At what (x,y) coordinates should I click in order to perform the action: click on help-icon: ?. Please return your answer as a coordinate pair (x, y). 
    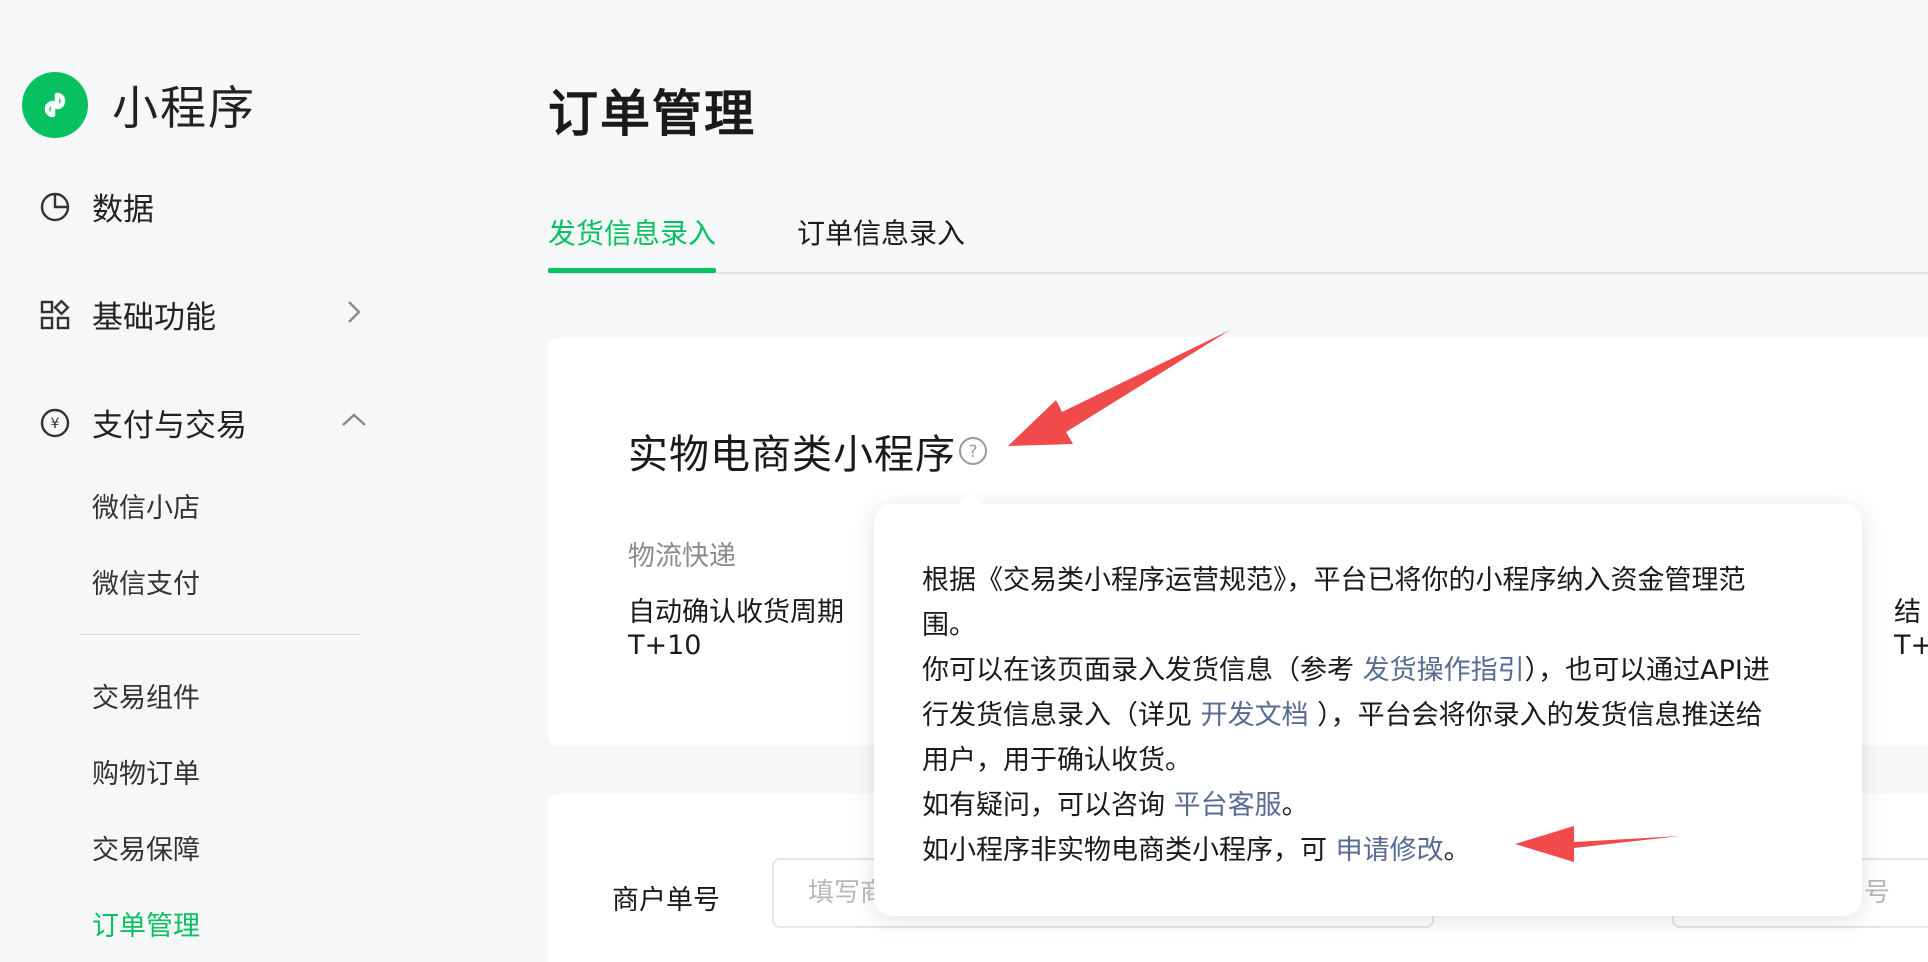
    Looking at the image, I should click on (973, 451).